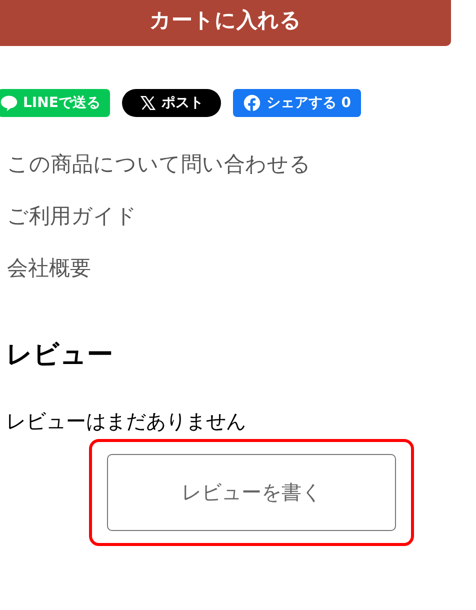  I want to click on info-link: この商品について問い合わせる, so click(241, 164).